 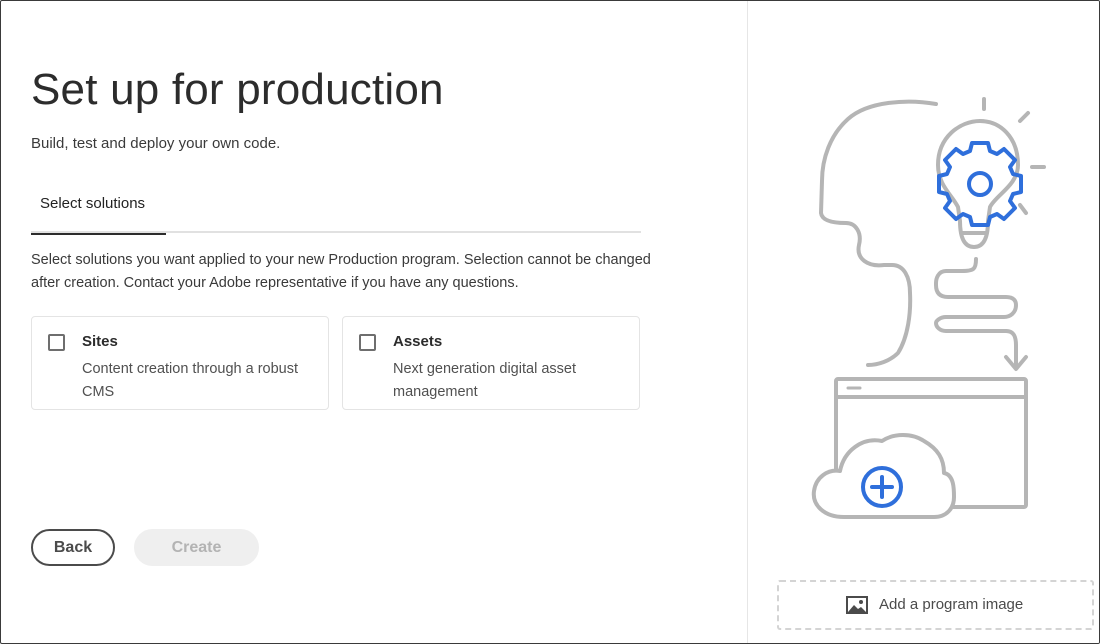 I want to click on solution-description: Next generation digital asset management, so click(x=484, y=380).